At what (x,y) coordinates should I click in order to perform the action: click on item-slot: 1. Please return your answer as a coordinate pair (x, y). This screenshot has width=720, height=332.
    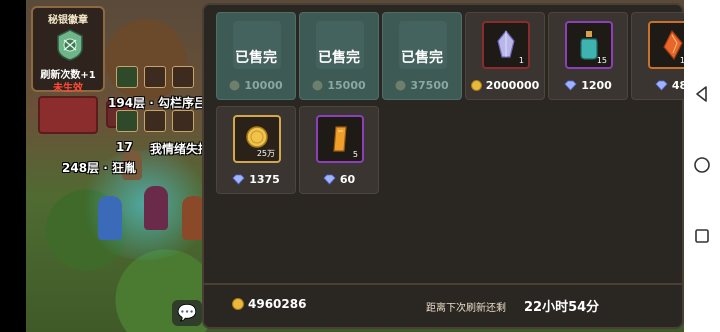
    Looking at the image, I should click on (506, 45).